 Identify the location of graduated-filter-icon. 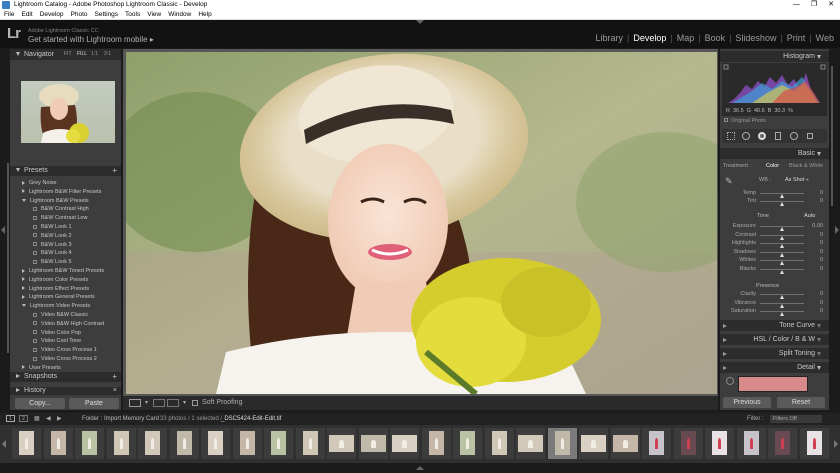
(778, 136).